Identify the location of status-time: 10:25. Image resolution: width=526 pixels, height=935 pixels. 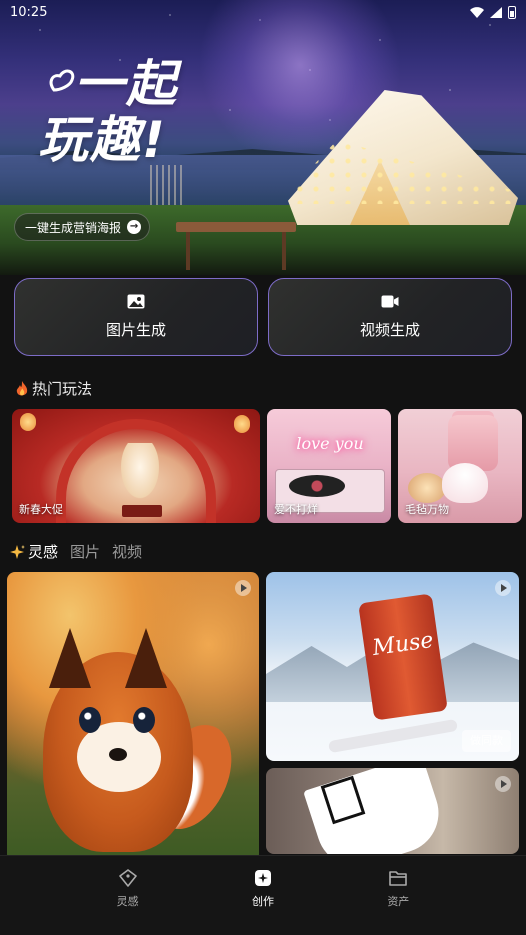
(29, 12).